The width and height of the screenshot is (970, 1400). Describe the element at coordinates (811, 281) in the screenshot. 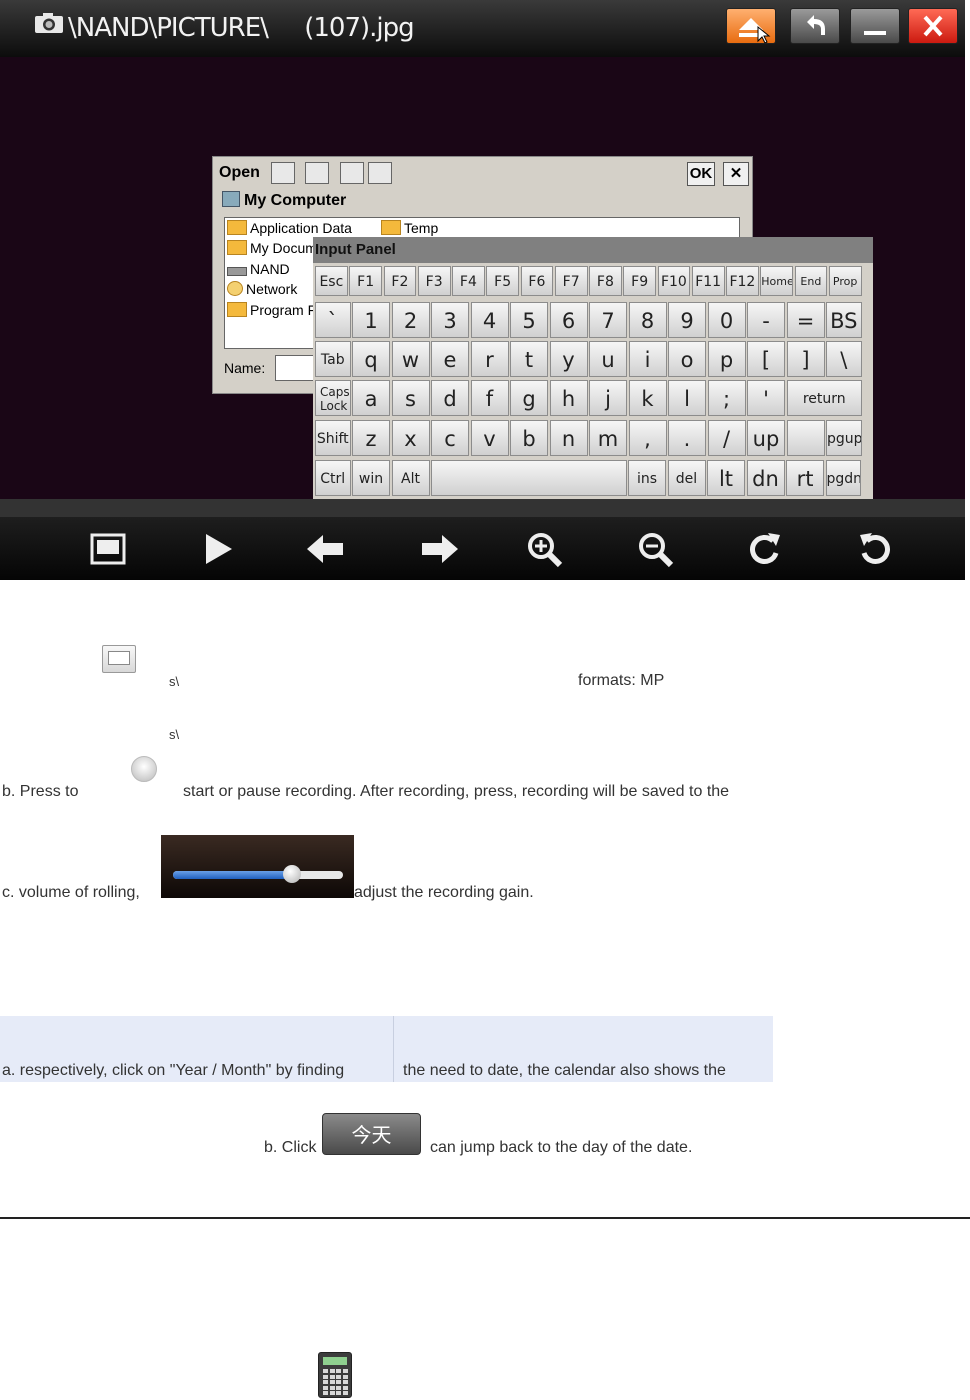

I see `key-end: End` at that location.